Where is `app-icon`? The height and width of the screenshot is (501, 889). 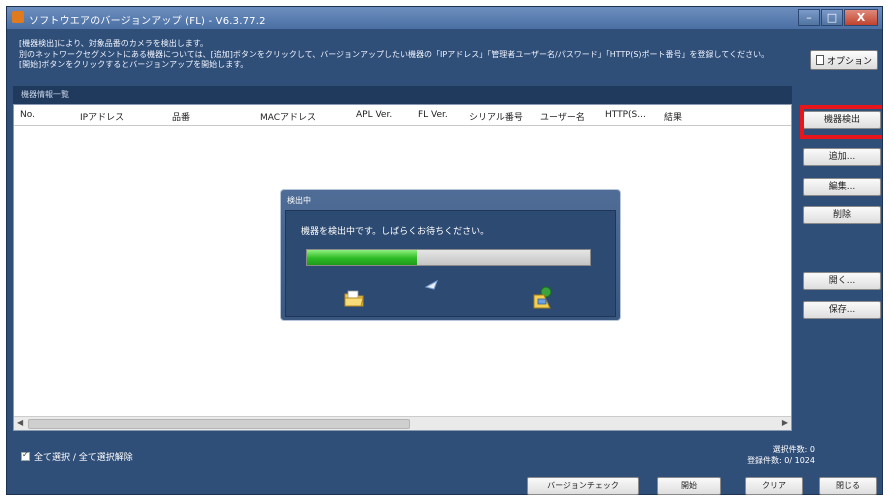
app-icon is located at coordinates (18, 17).